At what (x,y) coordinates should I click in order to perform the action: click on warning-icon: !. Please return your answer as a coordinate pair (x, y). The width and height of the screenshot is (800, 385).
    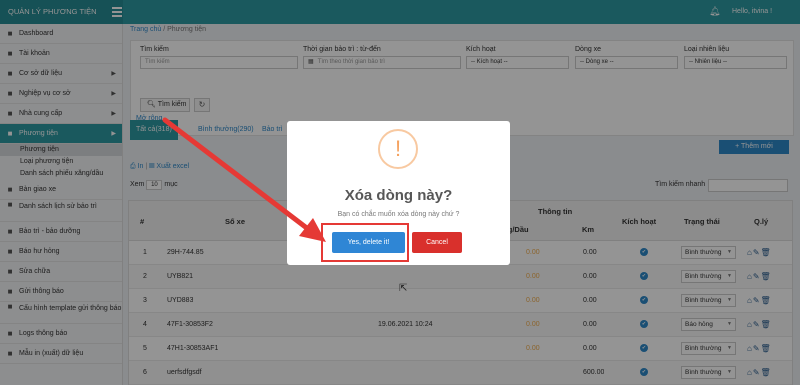
    Looking at the image, I should click on (398, 149).